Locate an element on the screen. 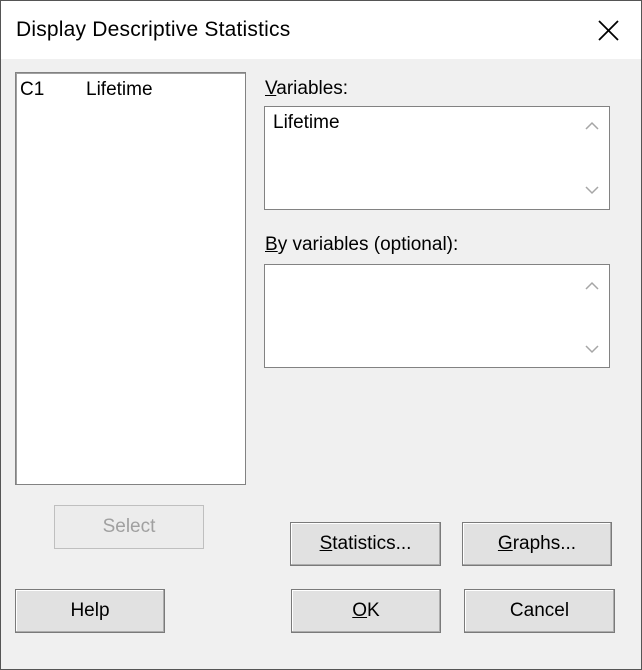 This screenshot has width=642, height=670. cancel-button: Cancel is located at coordinates (539, 611).